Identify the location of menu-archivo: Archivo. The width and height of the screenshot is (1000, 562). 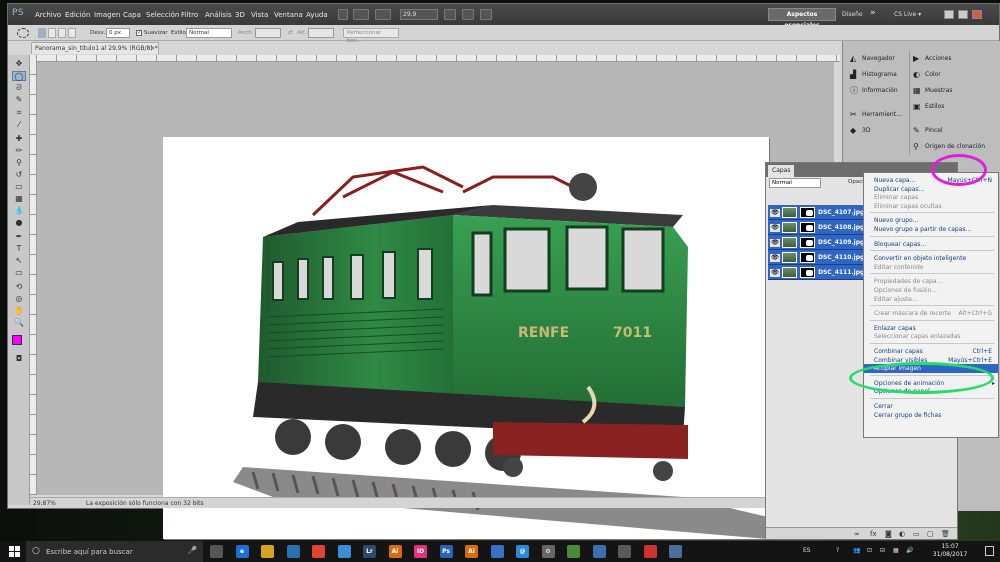
(48, 15).